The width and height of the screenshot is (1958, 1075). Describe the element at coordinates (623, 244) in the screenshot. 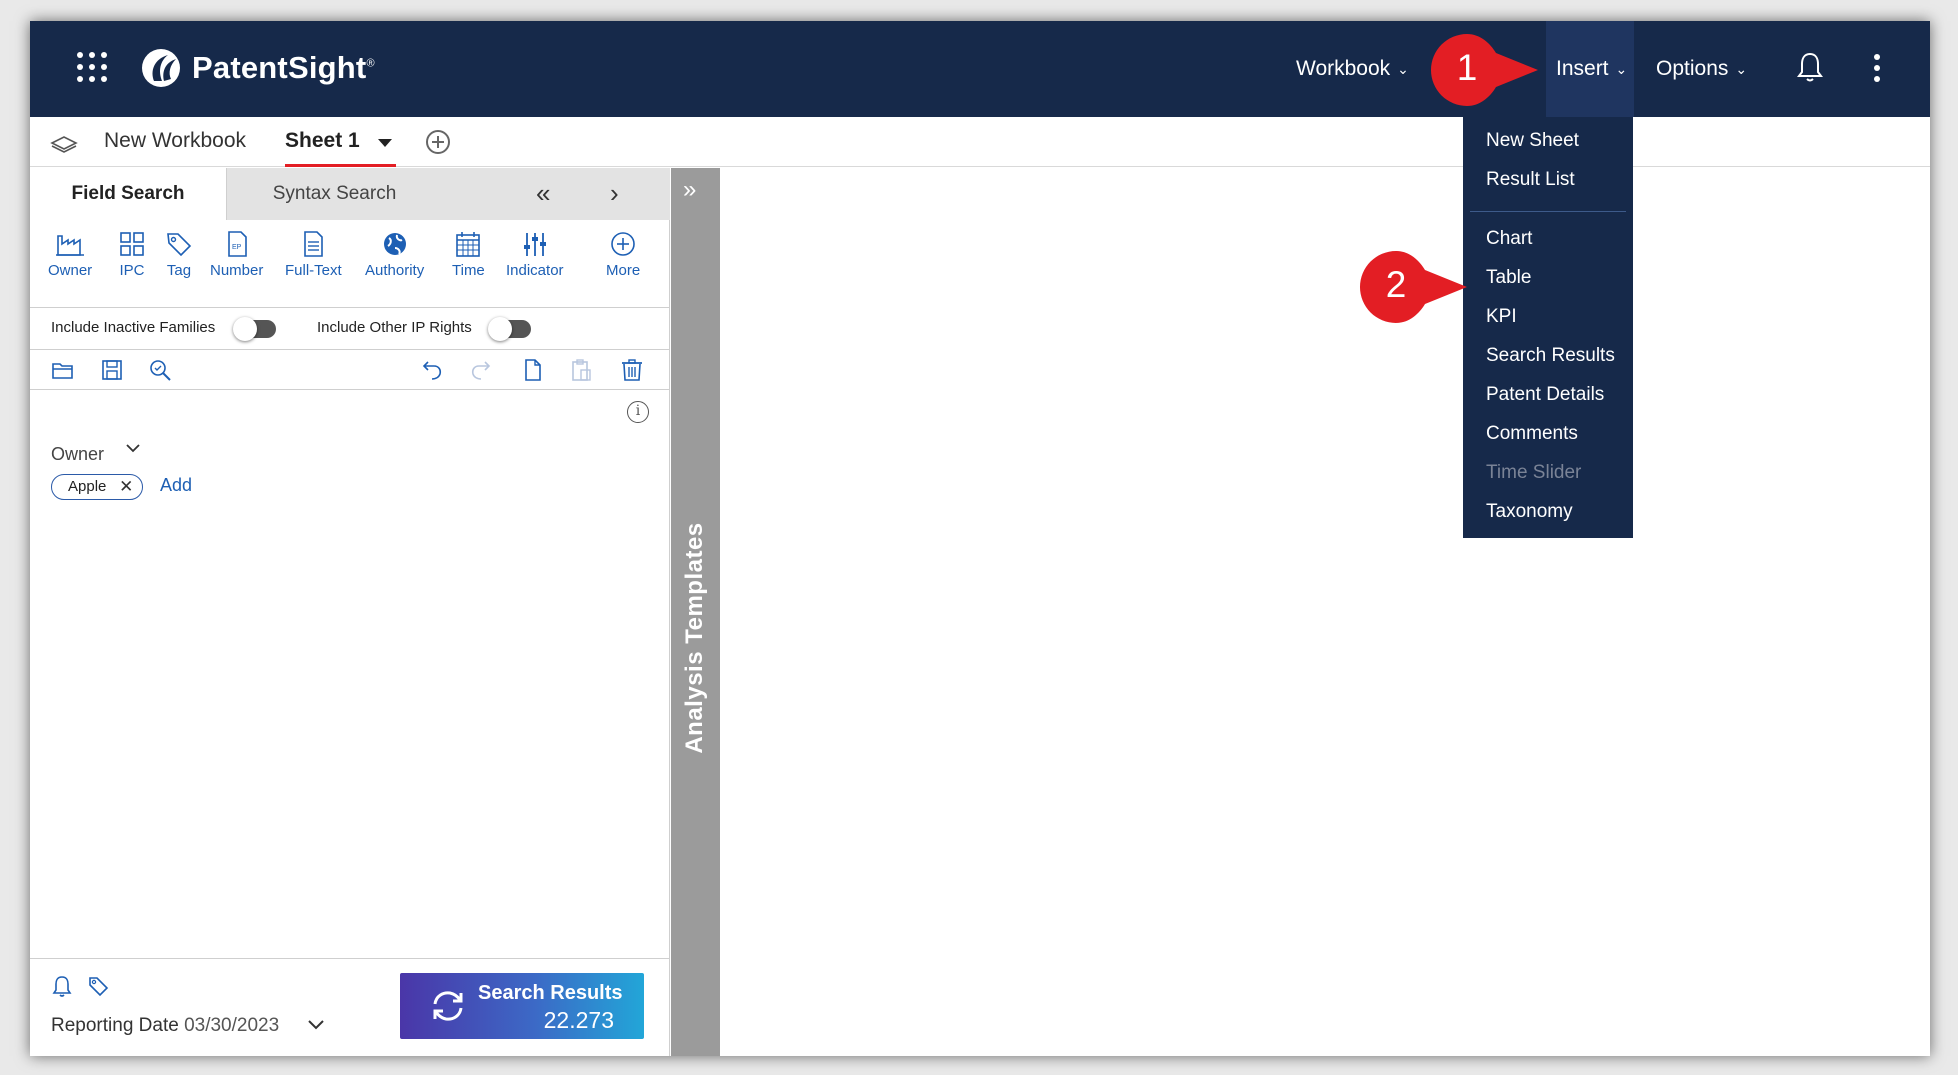

I see `plus-circle-icon` at that location.